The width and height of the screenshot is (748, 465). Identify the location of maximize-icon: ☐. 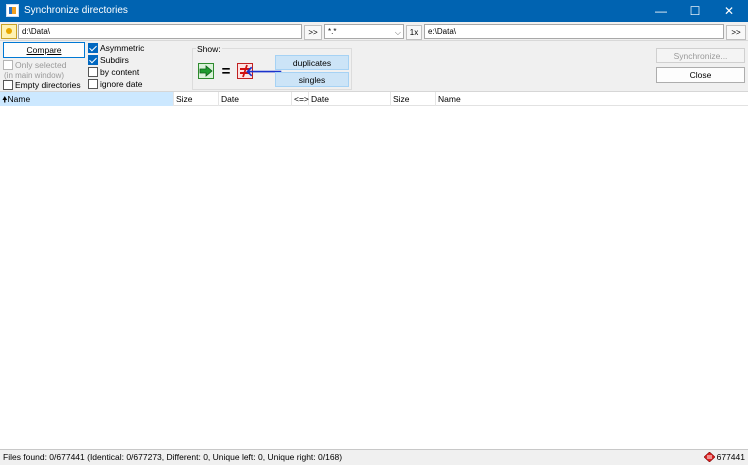
(695, 11).